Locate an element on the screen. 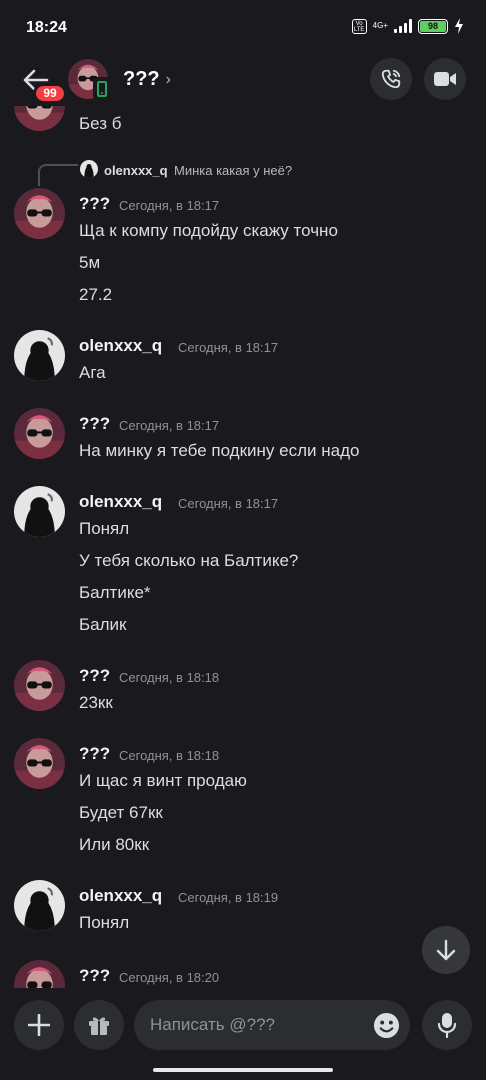 The width and height of the screenshot is (486, 1080). emoji-icon is located at coordinates (386, 1025).